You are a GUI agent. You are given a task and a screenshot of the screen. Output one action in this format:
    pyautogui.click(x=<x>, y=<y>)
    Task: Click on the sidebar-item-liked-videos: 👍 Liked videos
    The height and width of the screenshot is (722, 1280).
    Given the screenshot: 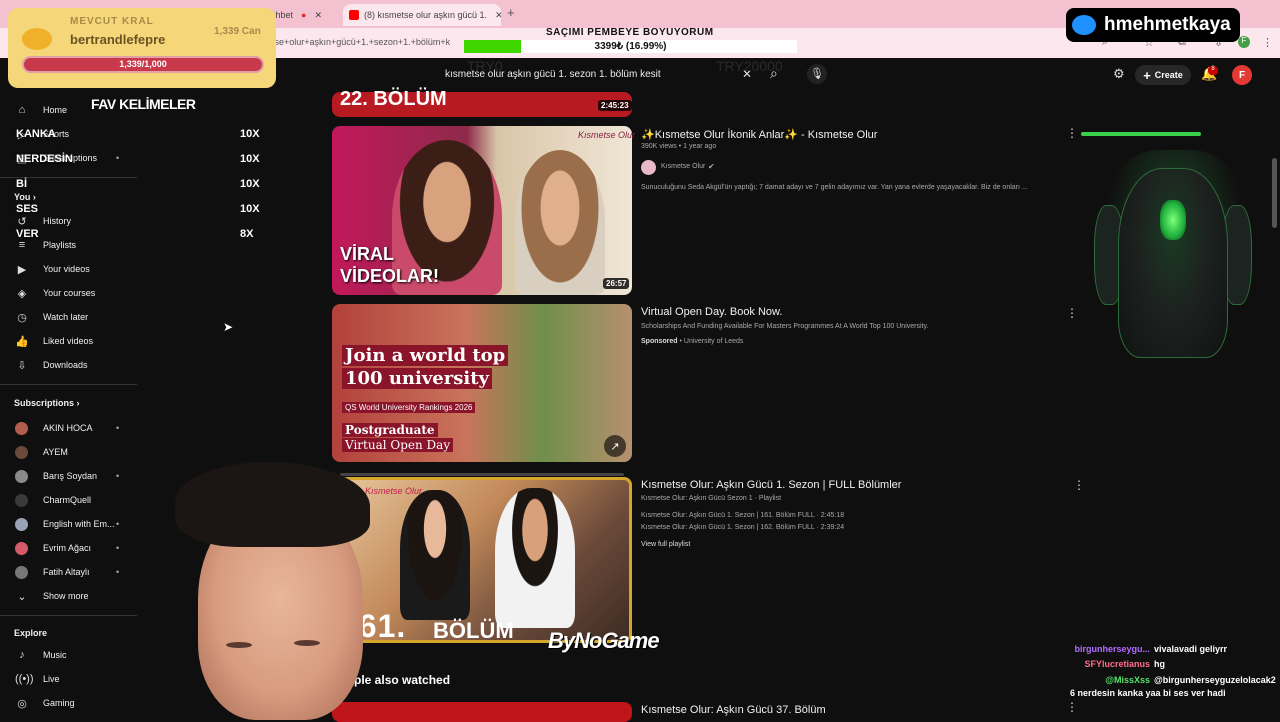 What is the action you would take?
    pyautogui.click(x=54, y=341)
    